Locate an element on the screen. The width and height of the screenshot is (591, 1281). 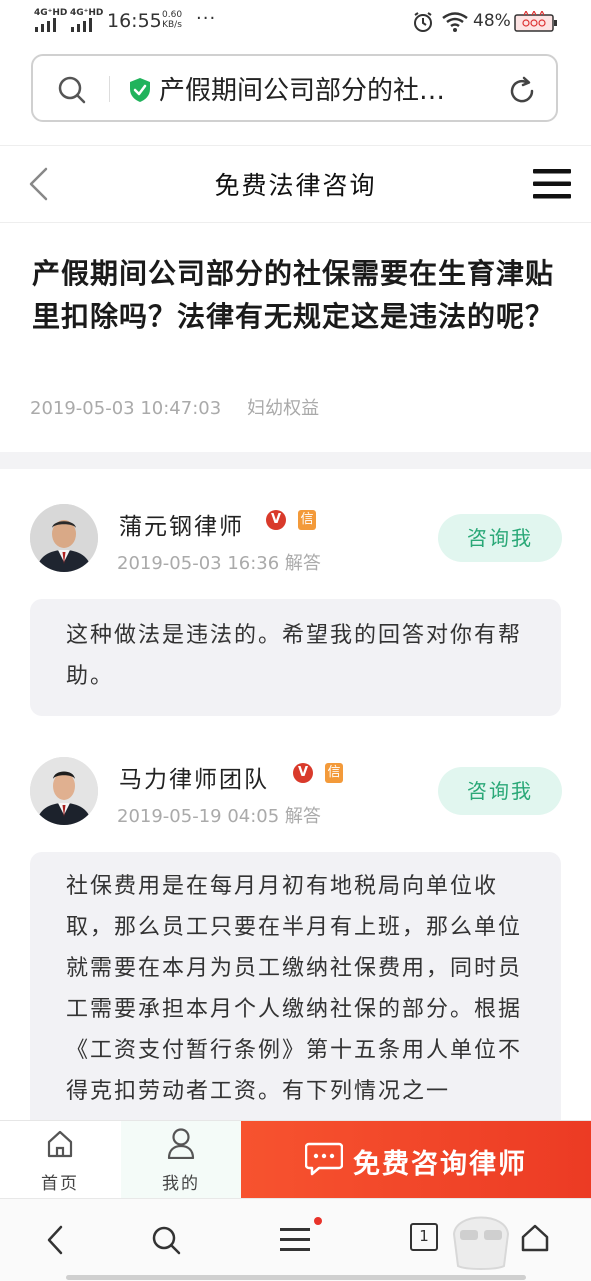
more-notifications: ··· is located at coordinates (206, 18).